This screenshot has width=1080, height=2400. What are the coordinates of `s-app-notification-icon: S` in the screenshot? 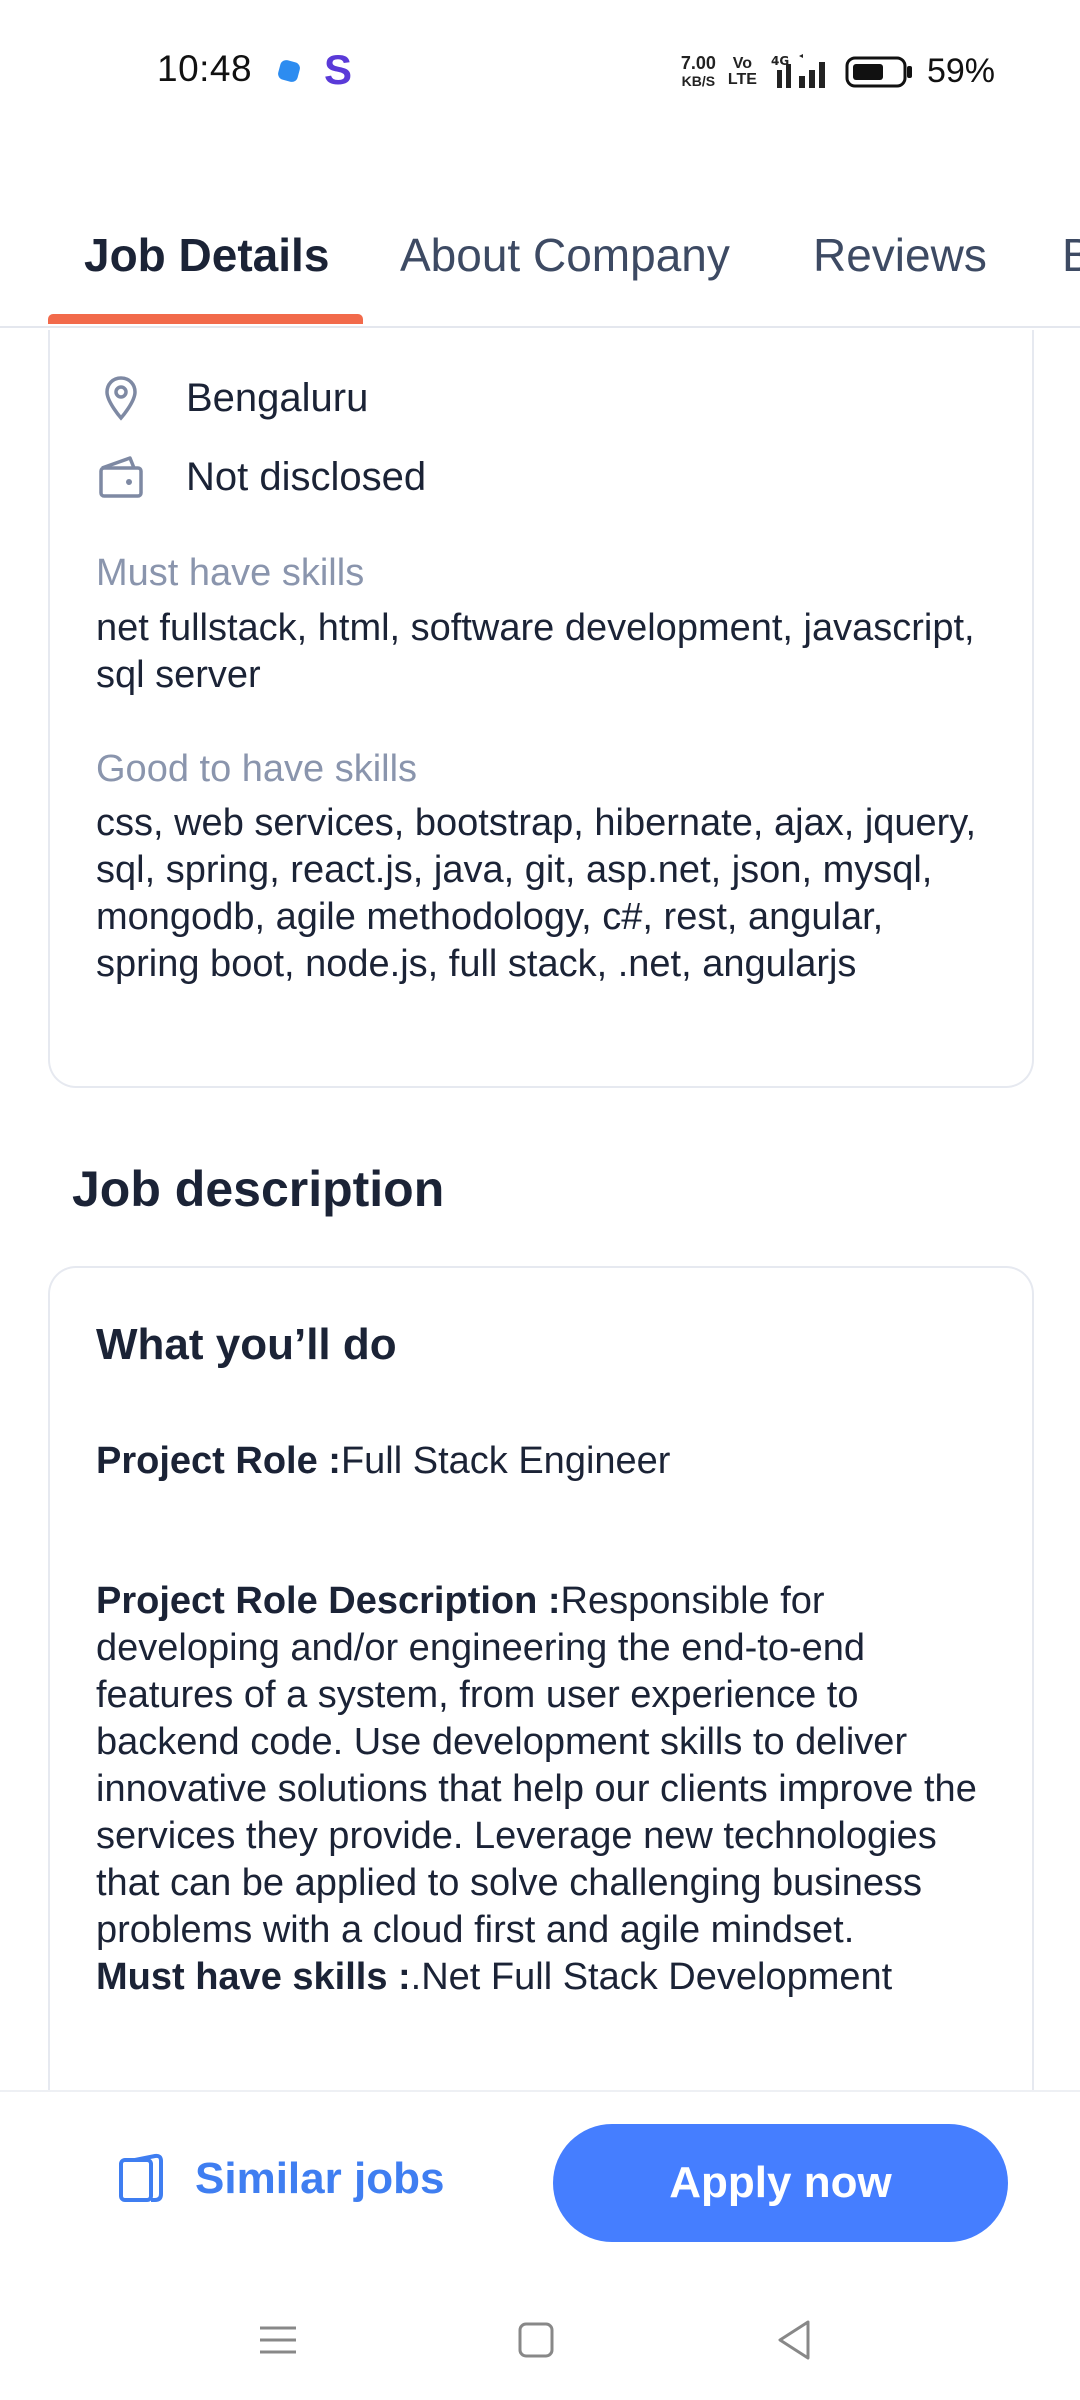 It's located at (338, 69).